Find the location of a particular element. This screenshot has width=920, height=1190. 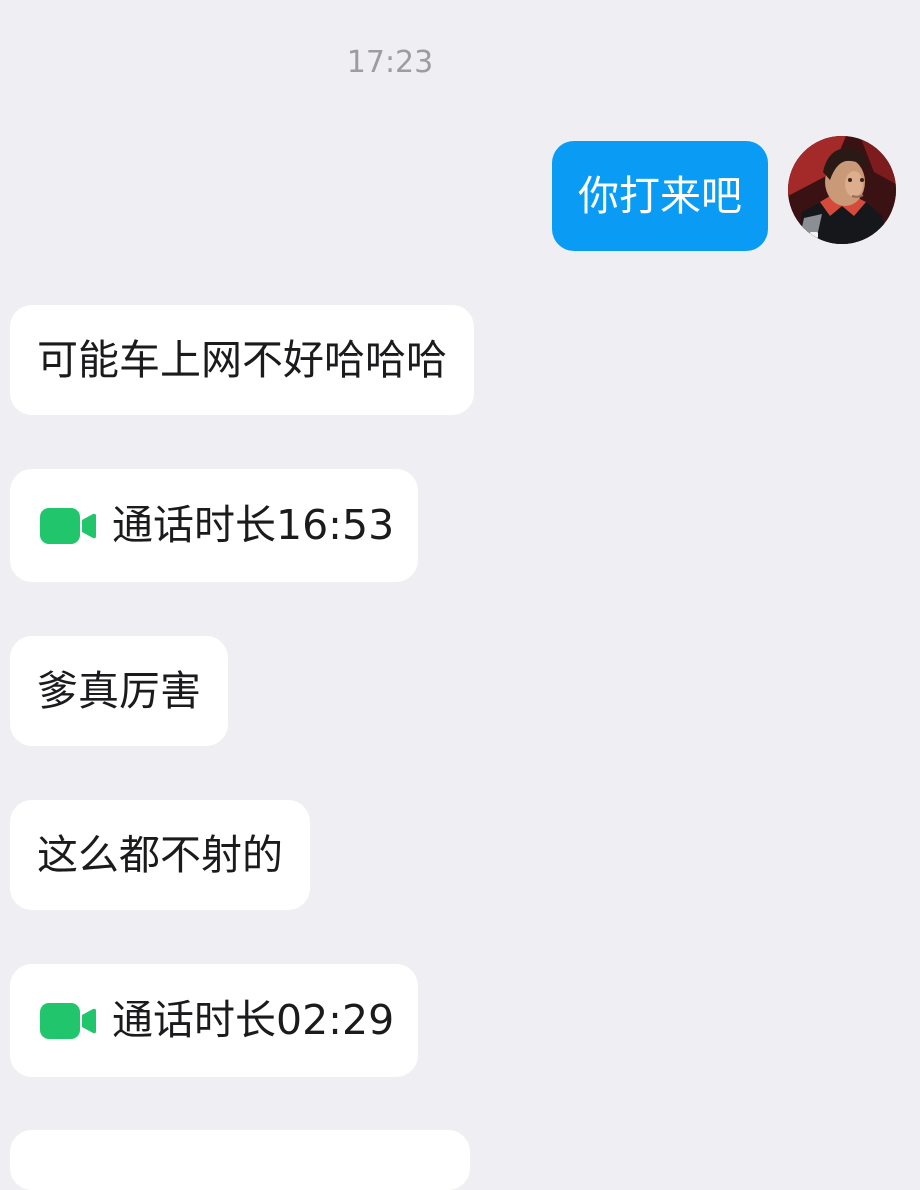

call-duration-text: 通话时长02:29 is located at coordinates (253, 1020).